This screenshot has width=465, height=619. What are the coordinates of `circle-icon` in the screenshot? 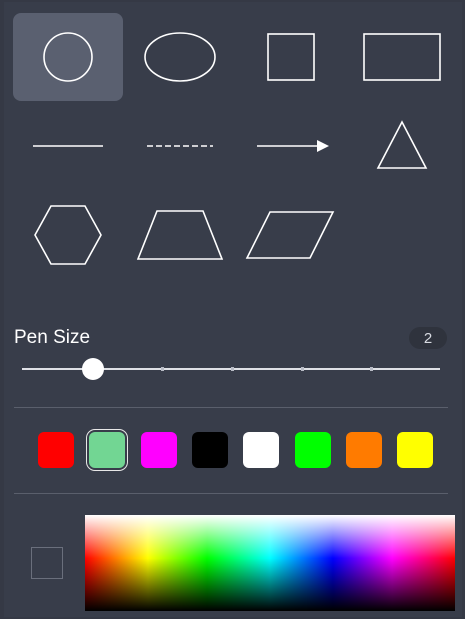 It's located at (68, 57).